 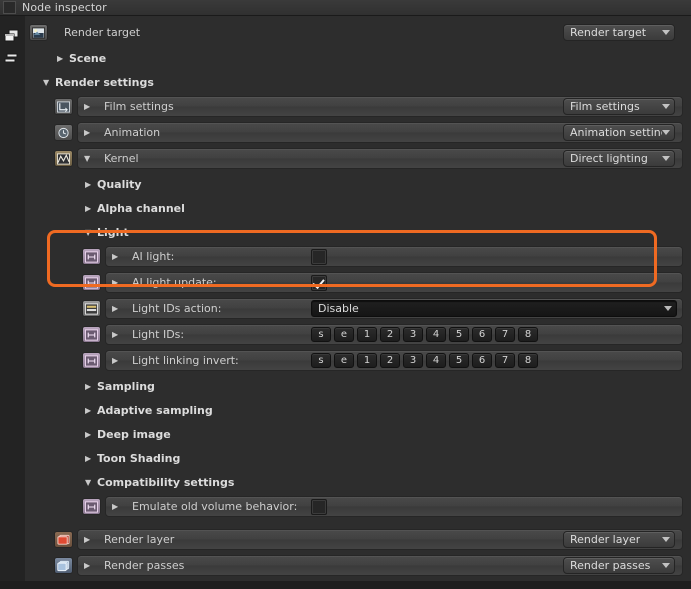 I want to click on enum-property-icon, so click(x=91, y=308).